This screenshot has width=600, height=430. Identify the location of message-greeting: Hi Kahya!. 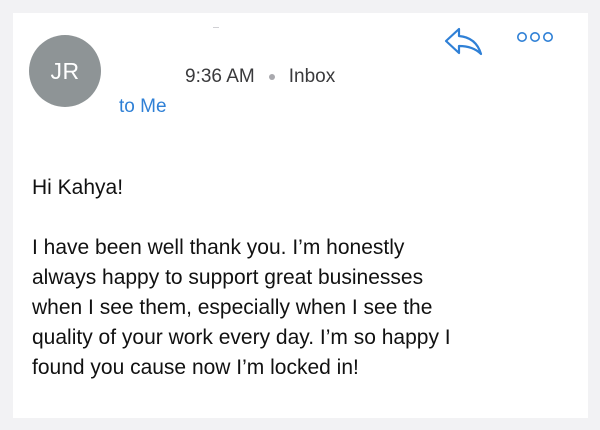
(78, 187).